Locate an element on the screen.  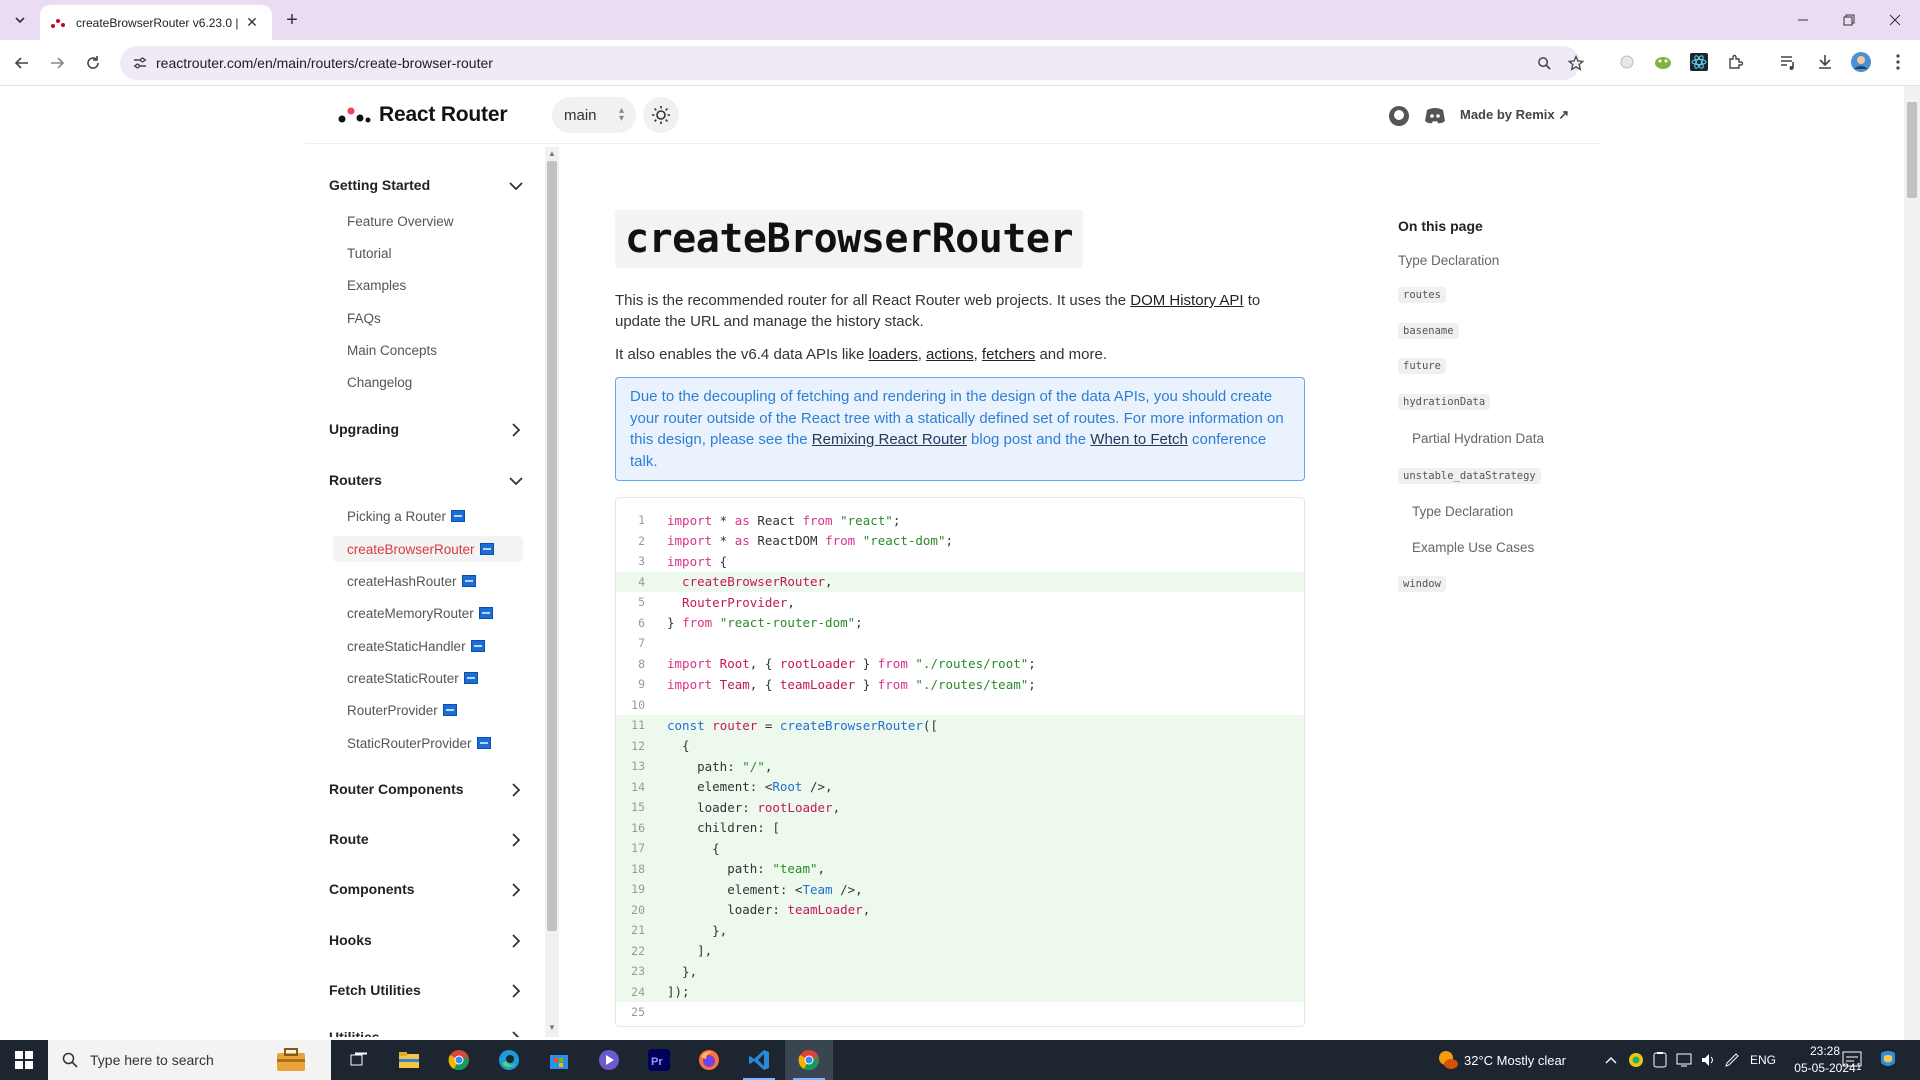
weather-icon is located at coordinates (1448, 1060).